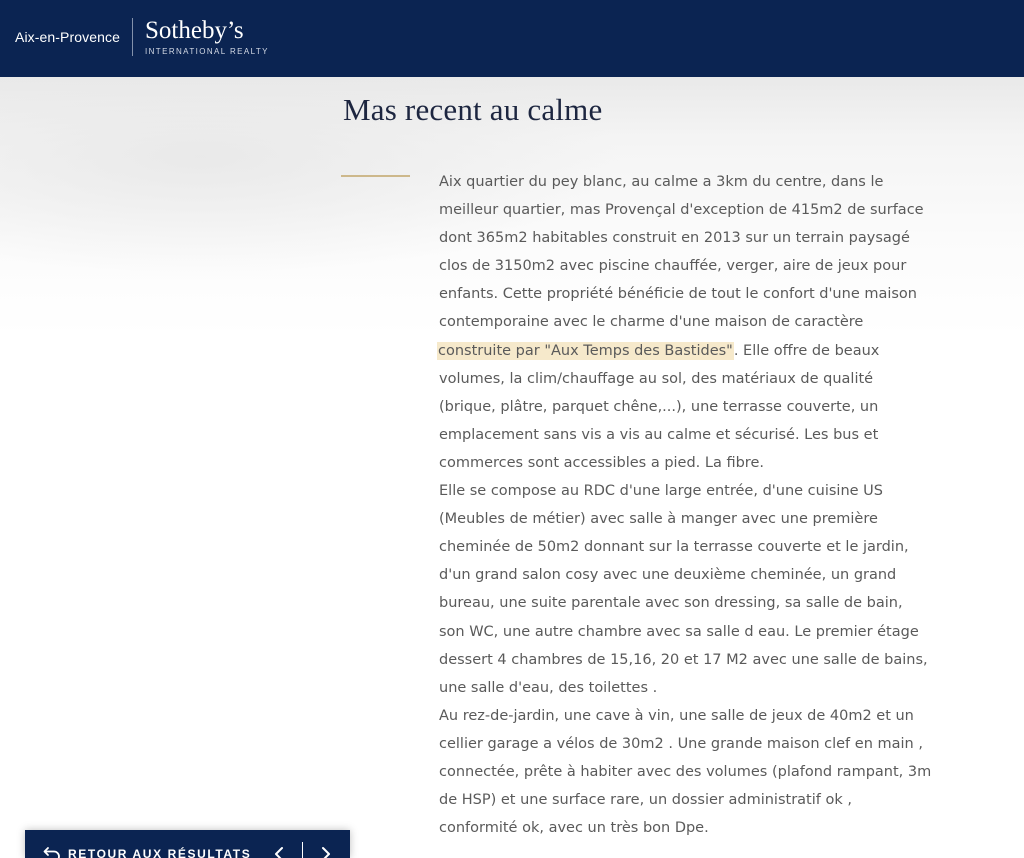  I want to click on gold-divider, so click(375, 176).